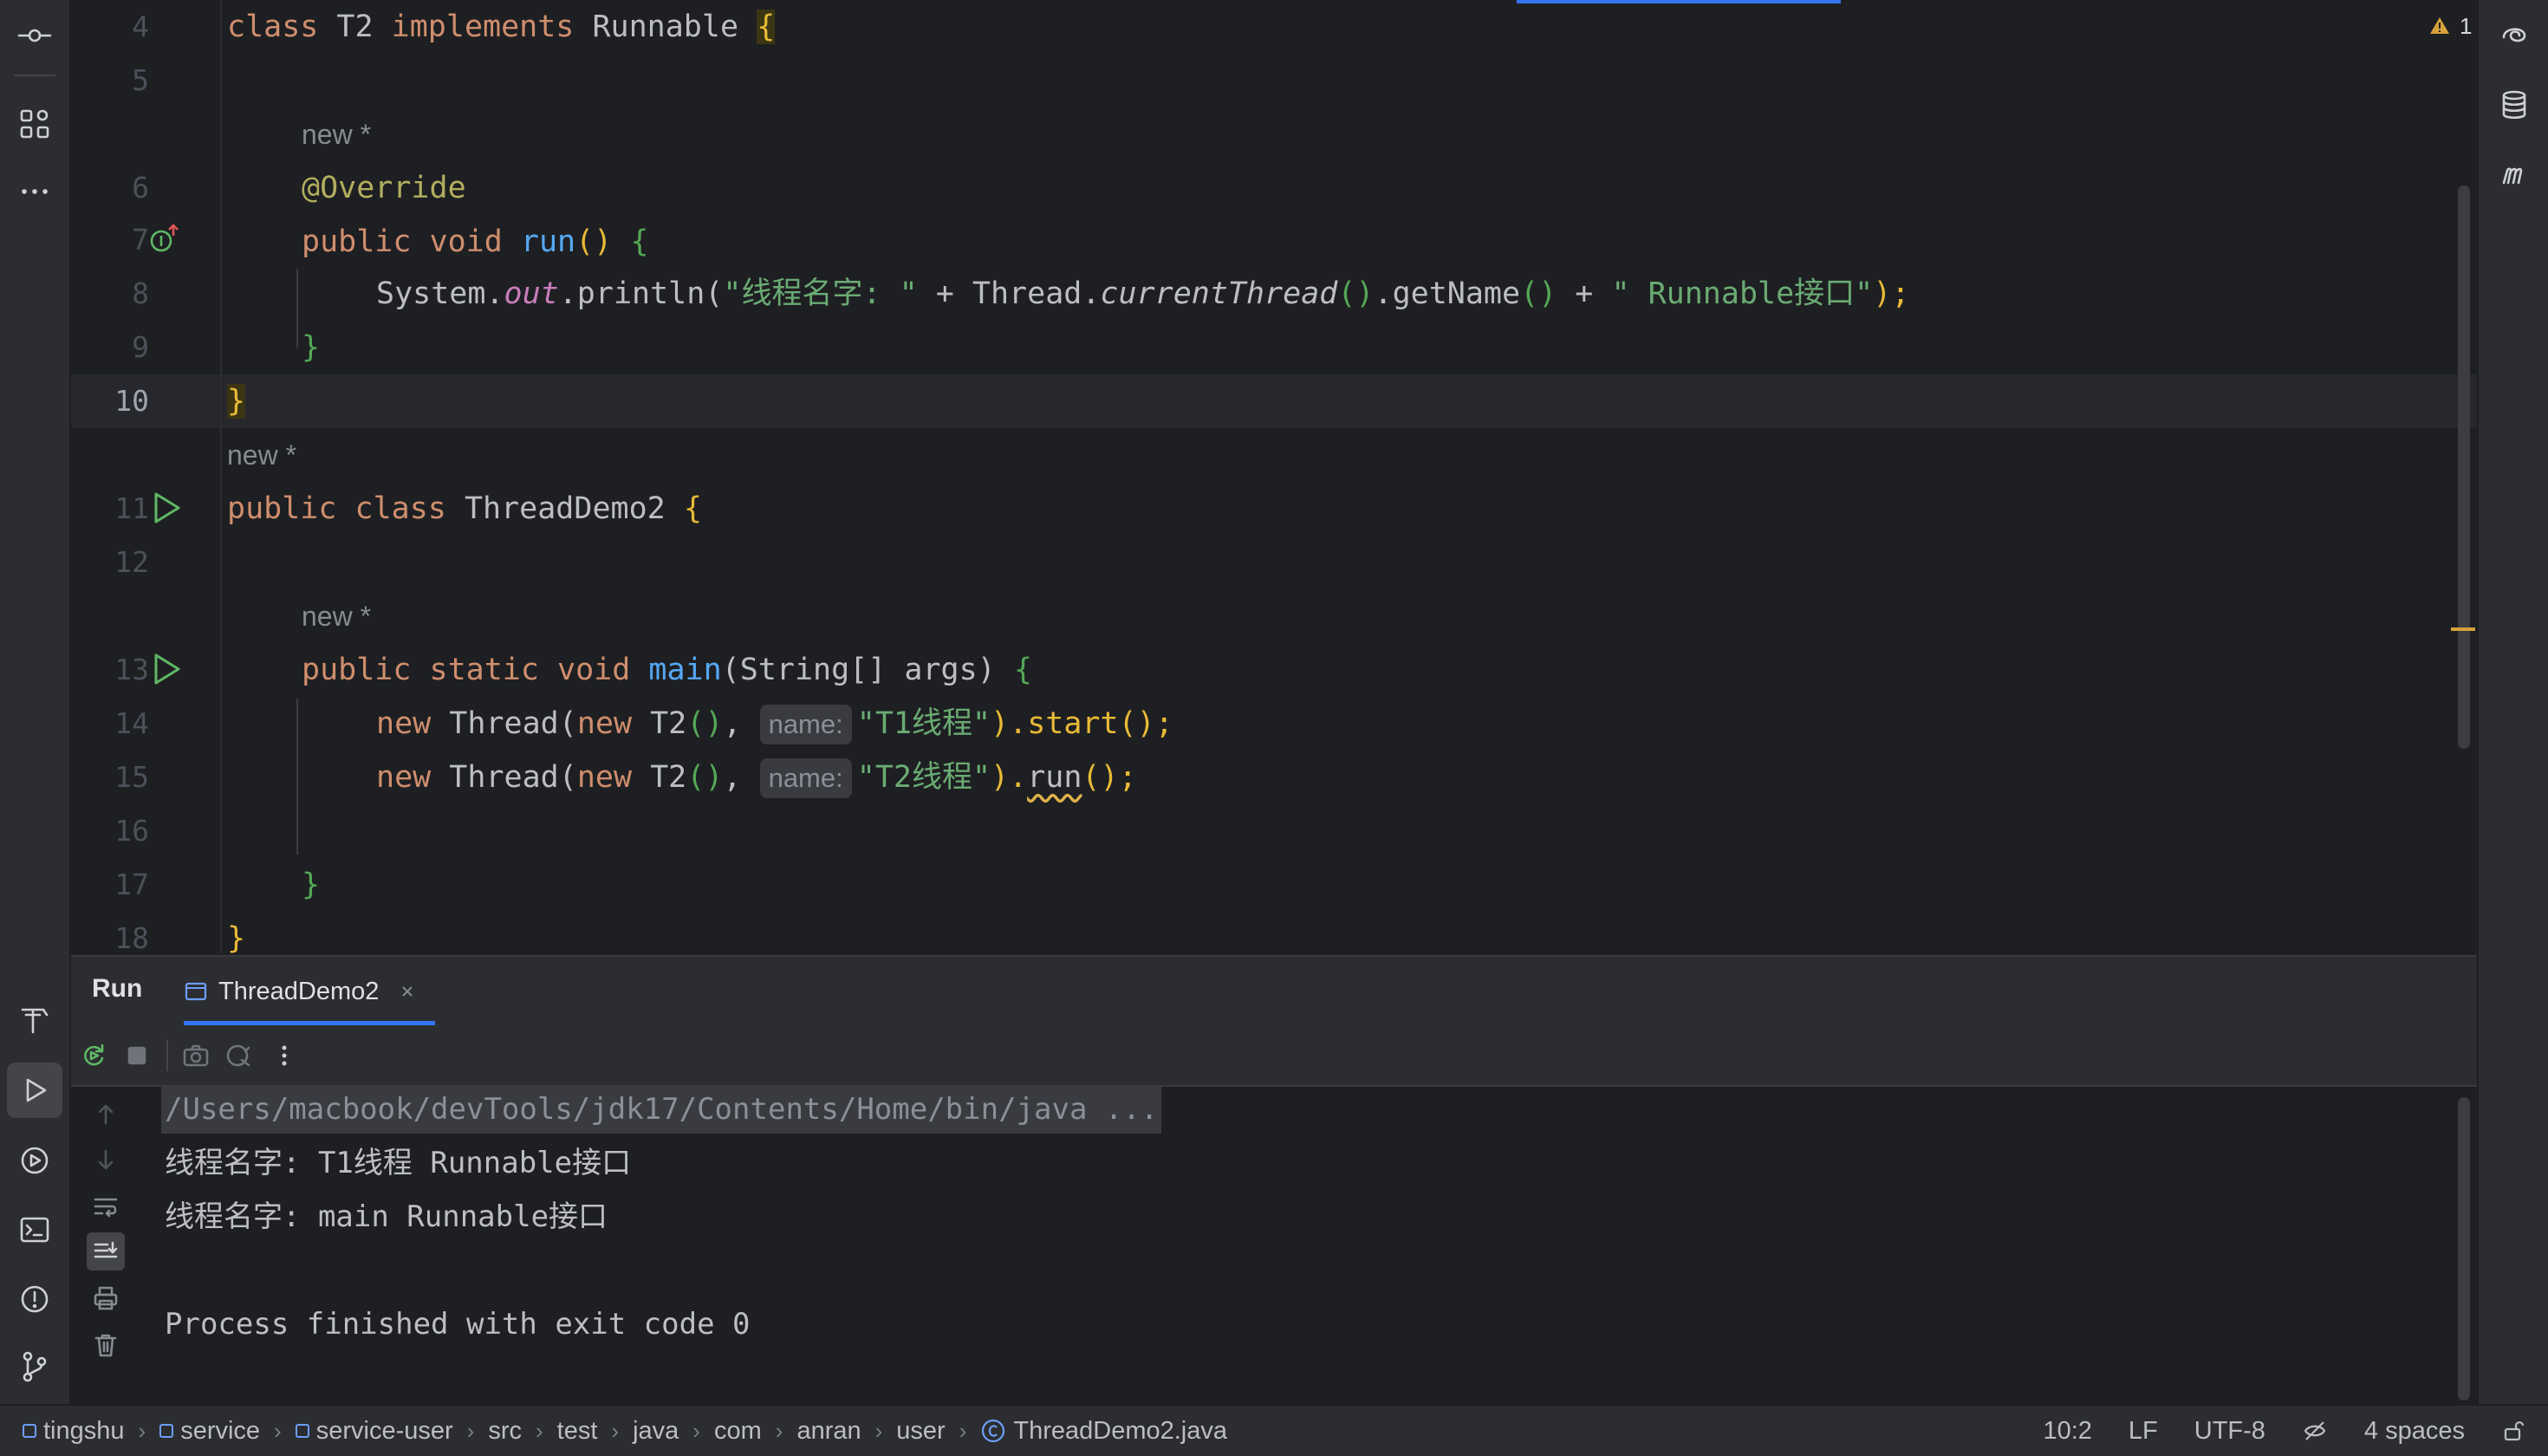 The height and width of the screenshot is (1456, 2548). Describe the element at coordinates (131, 508) in the screenshot. I see `line-number: 11` at that location.